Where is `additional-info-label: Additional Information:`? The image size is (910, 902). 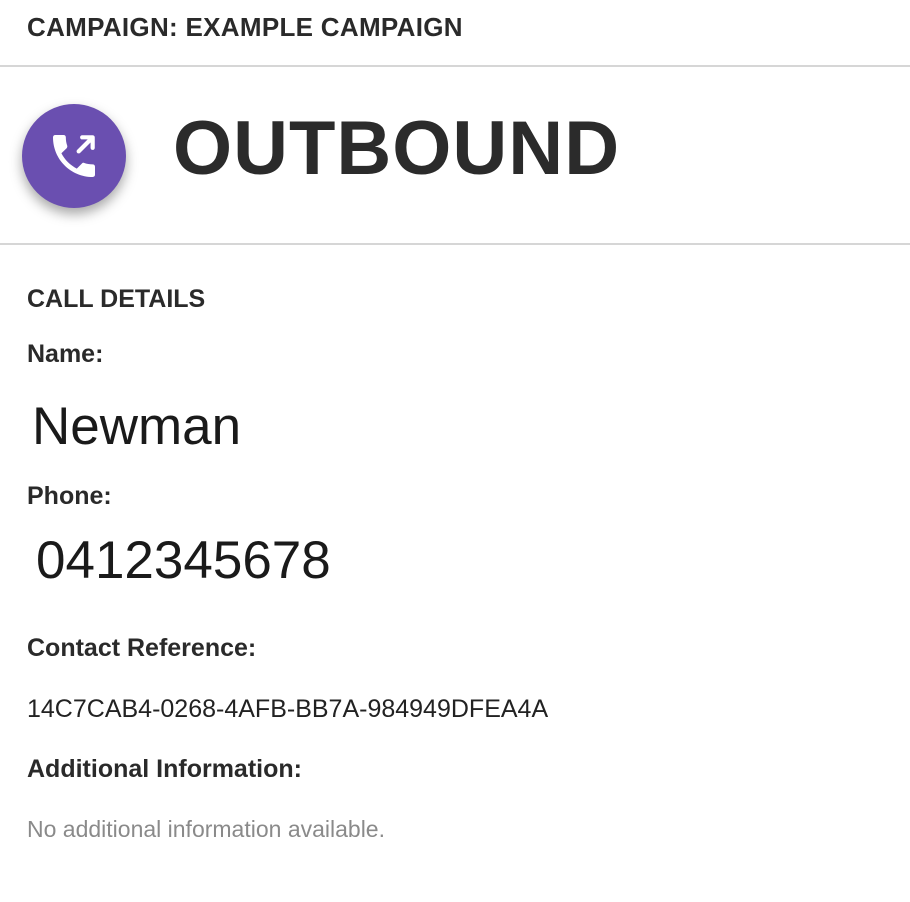
additional-info-label: Additional Information: is located at coordinates (164, 769).